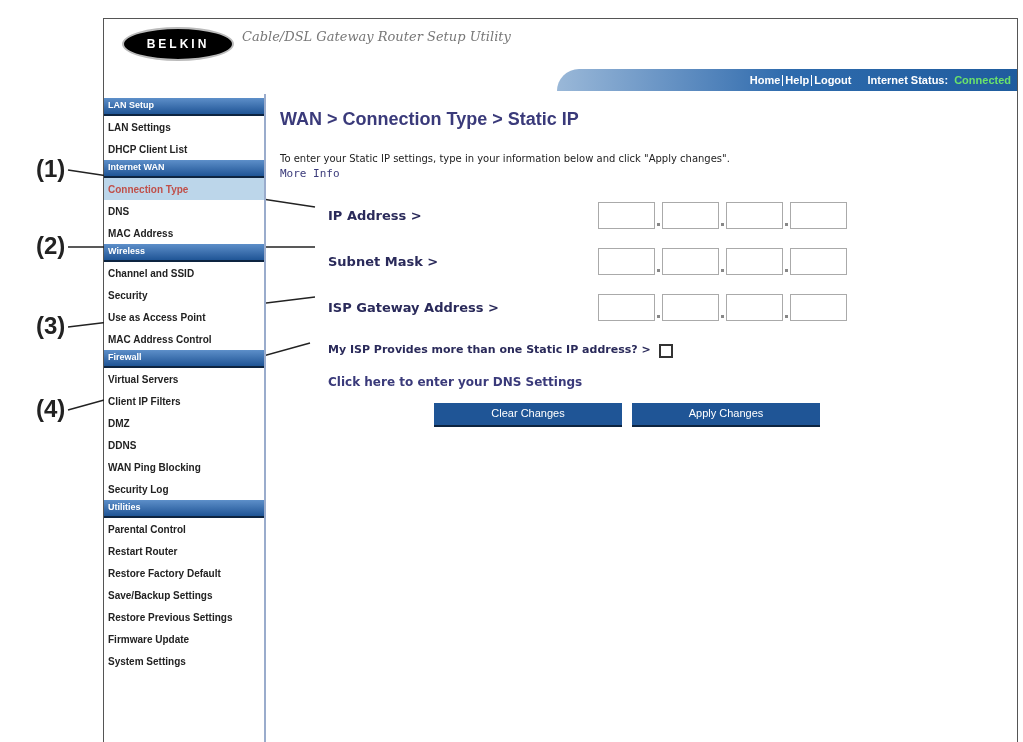  What do you see at coordinates (184, 295) in the screenshot?
I see `sidebar-item: Security` at bounding box center [184, 295].